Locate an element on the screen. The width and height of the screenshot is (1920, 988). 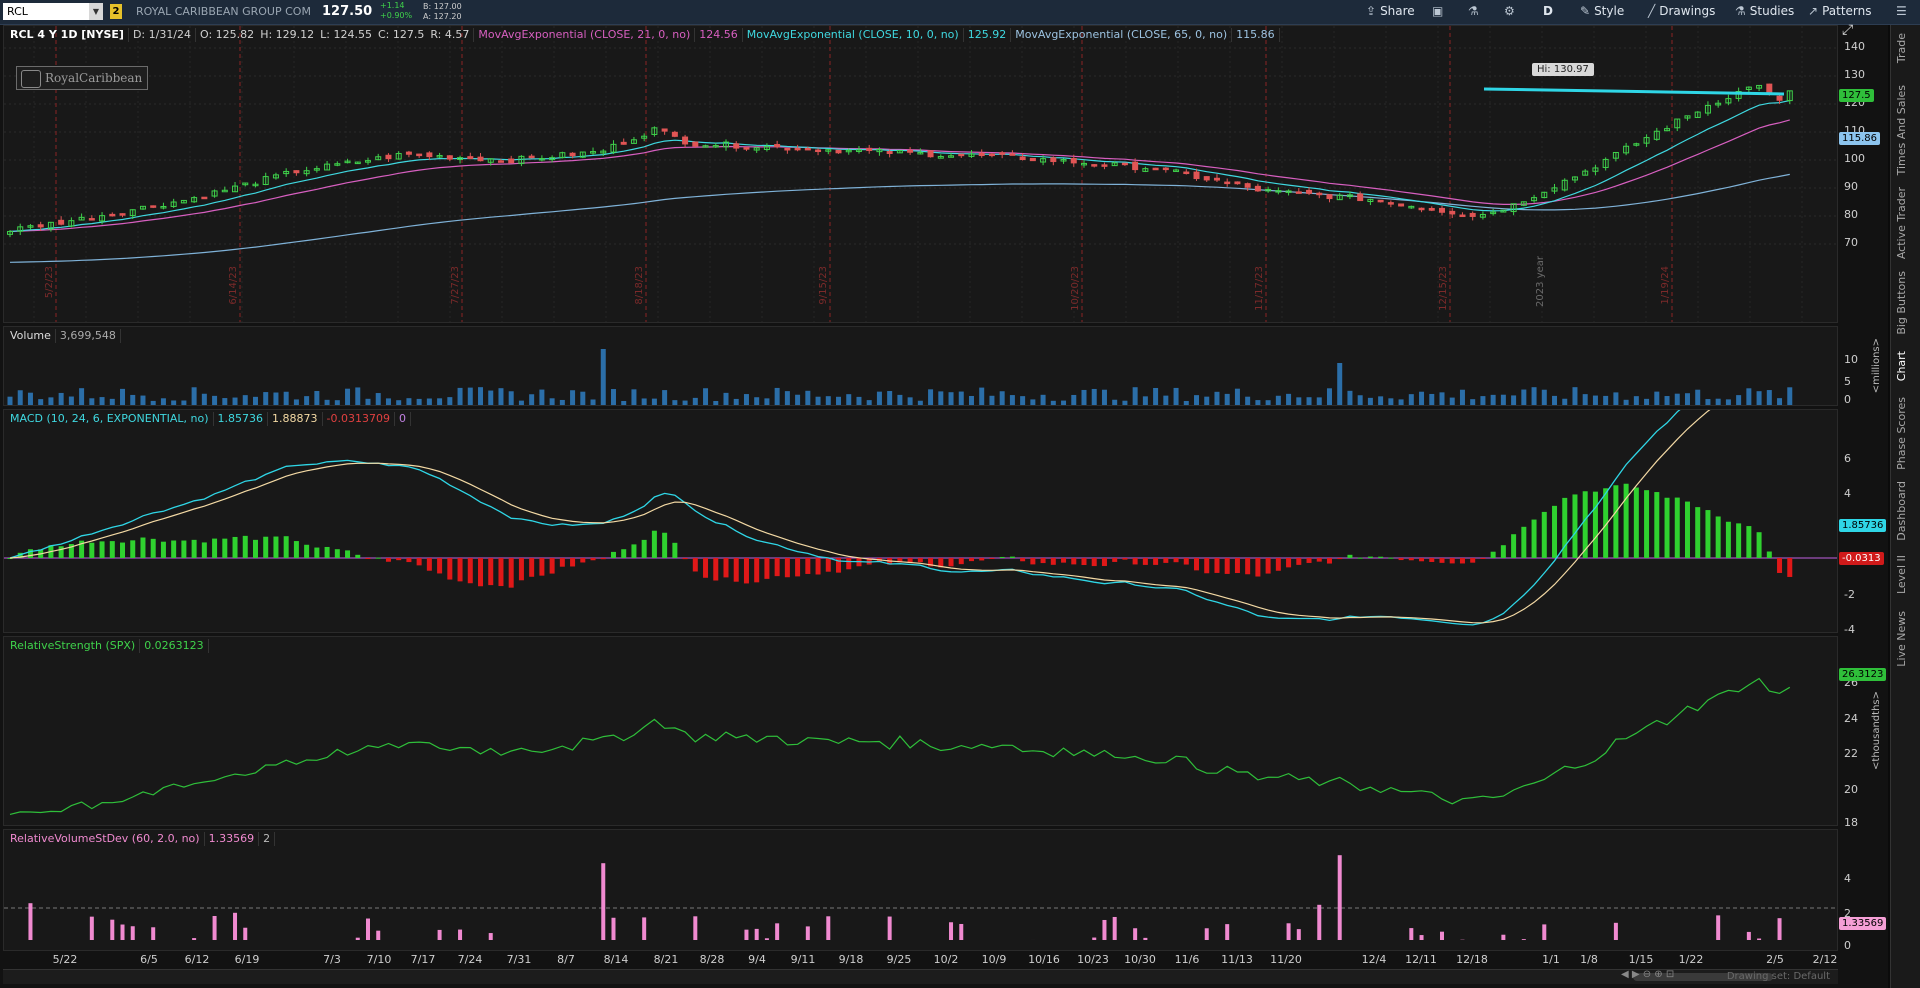
snapshot-button: ▣ is located at coordinates (1437, 11).